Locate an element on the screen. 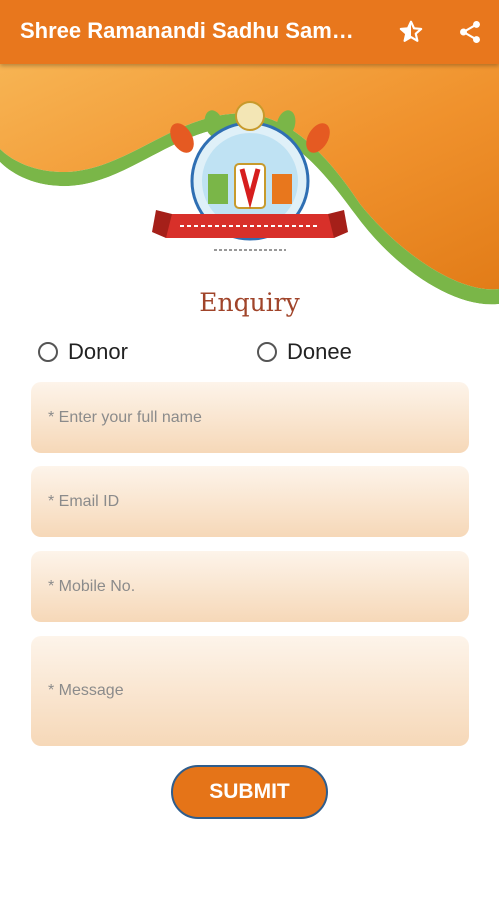 The width and height of the screenshot is (499, 900). submit-button: SUBMIT is located at coordinates (249, 792).